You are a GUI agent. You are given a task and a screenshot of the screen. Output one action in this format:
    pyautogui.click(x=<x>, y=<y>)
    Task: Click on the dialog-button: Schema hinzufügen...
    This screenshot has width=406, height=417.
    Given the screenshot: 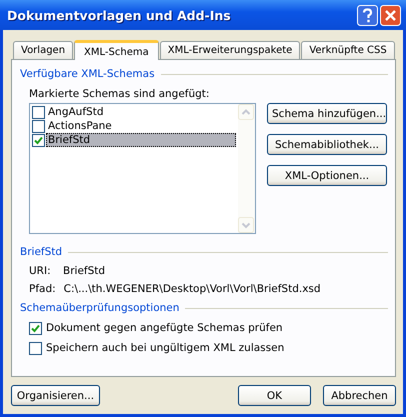 What is the action you would take?
    pyautogui.click(x=327, y=113)
    